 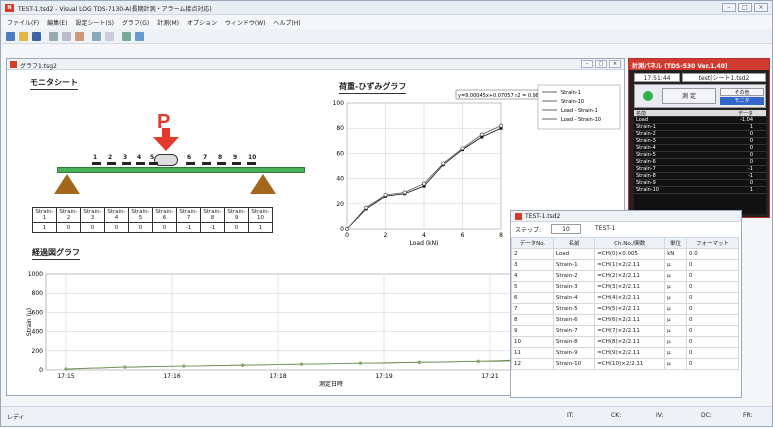 What do you see at coordinates (587, 64) in the screenshot?
I see `graph-minimize-button: –` at bounding box center [587, 64].